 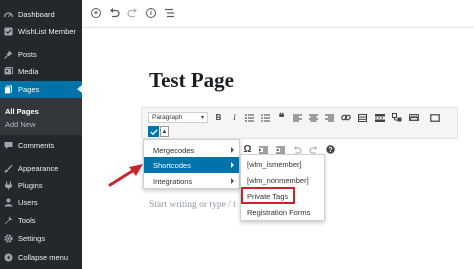 I want to click on dashboard-icon, so click(x=8, y=14).